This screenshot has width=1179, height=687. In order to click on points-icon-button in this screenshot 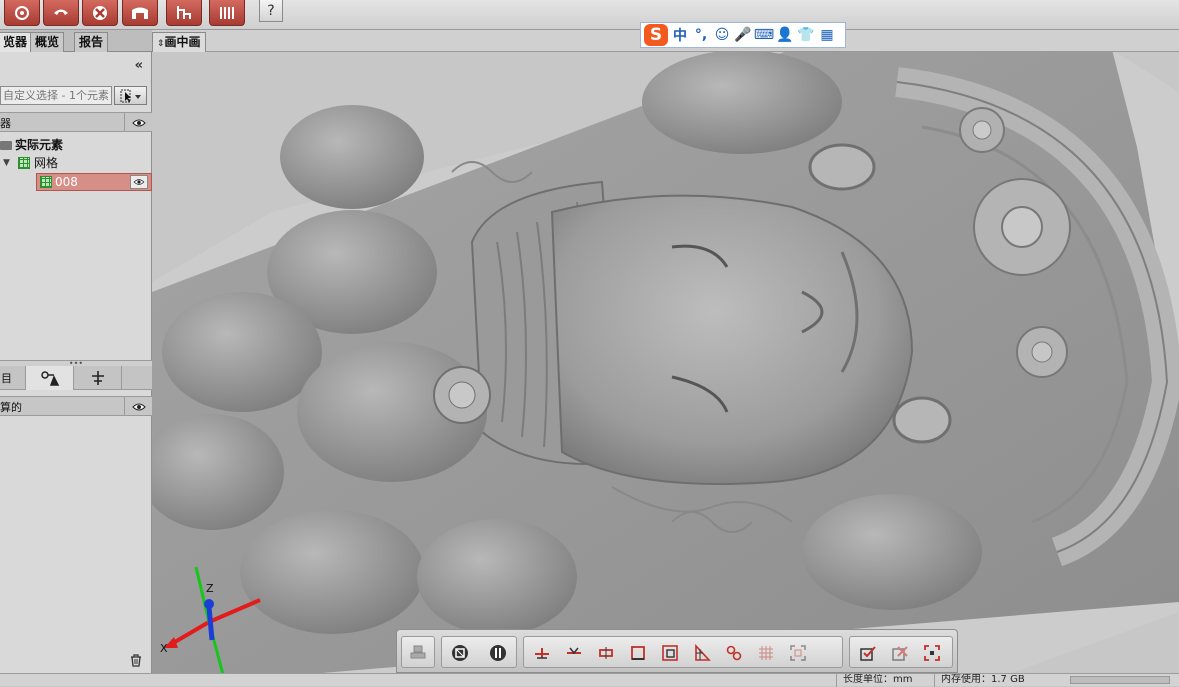, I will do `click(734, 653)`.